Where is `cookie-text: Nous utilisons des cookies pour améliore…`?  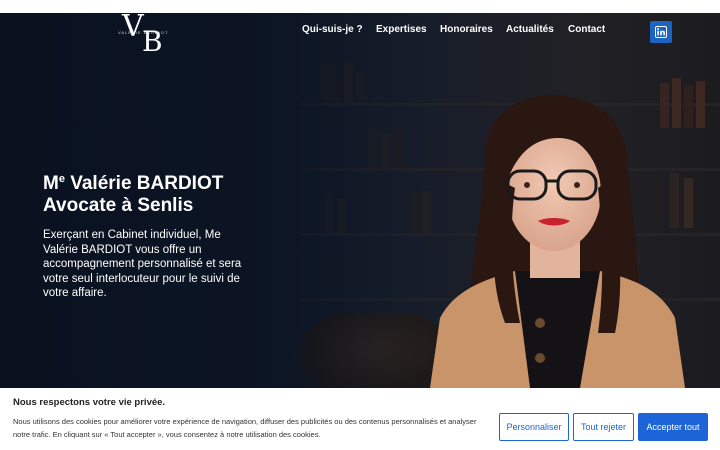
cookie-text: Nous utilisons des cookies pour améliore… is located at coordinates (245, 428).